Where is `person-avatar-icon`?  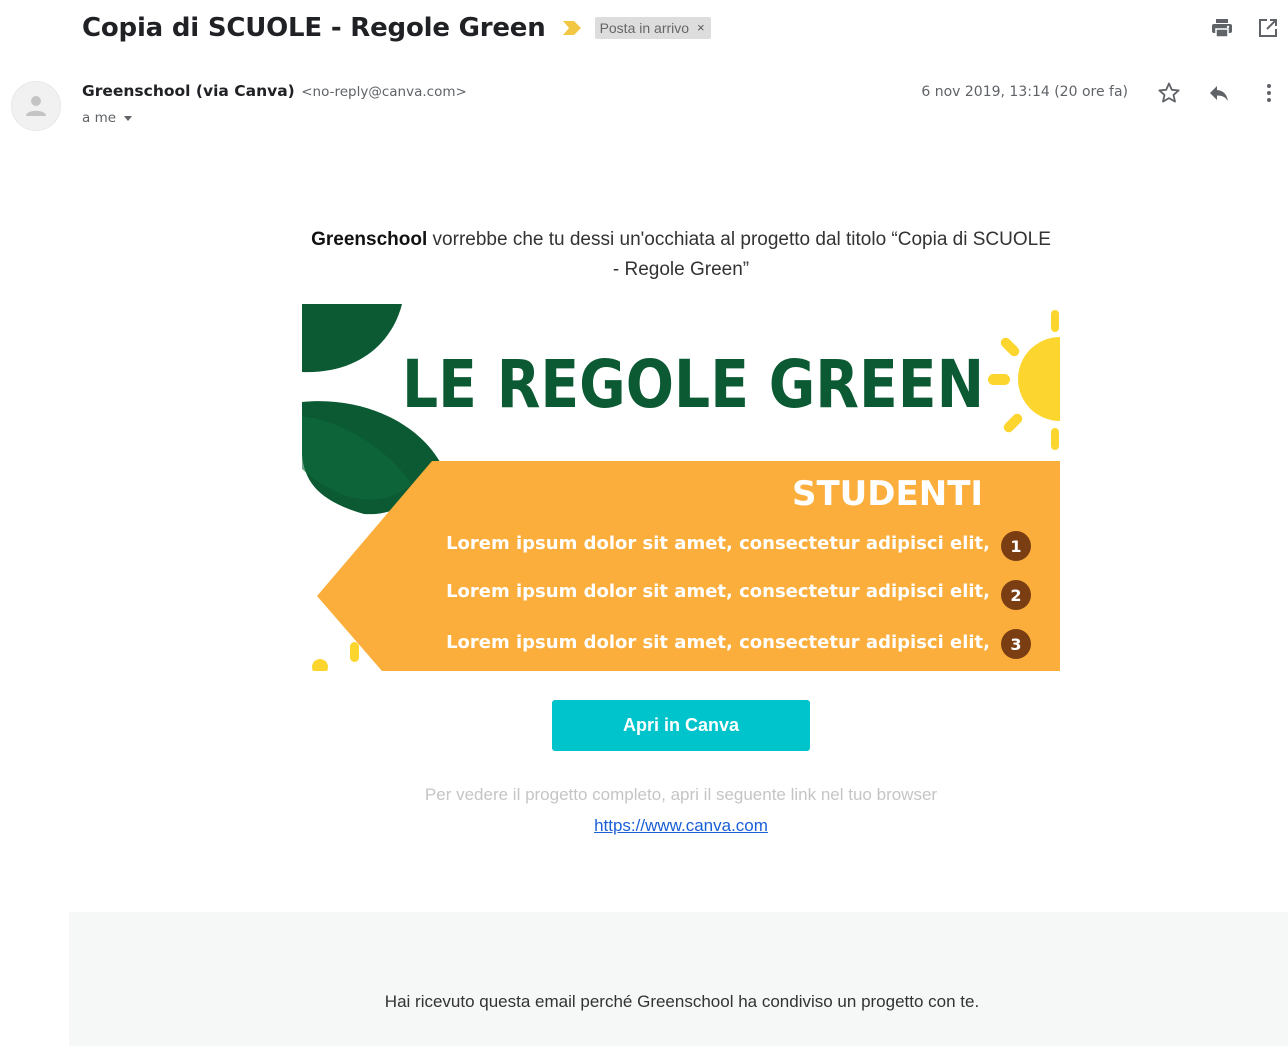
person-avatar-icon is located at coordinates (36, 106).